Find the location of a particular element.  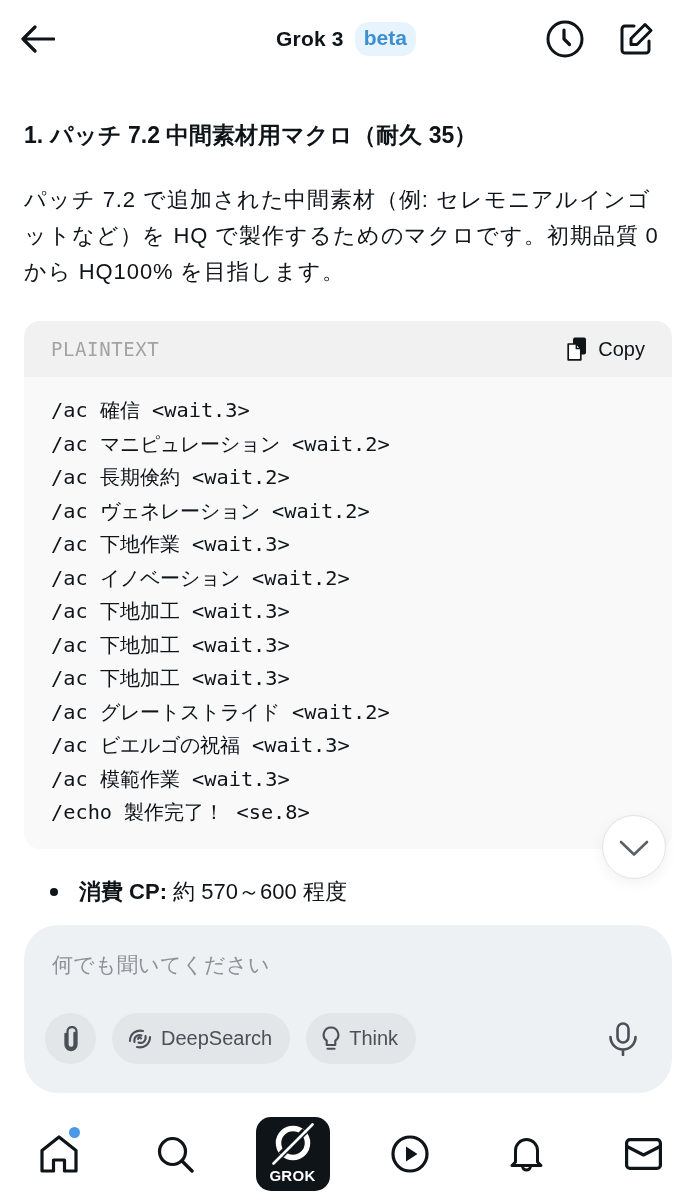

version-badge: beta is located at coordinates (385, 39).